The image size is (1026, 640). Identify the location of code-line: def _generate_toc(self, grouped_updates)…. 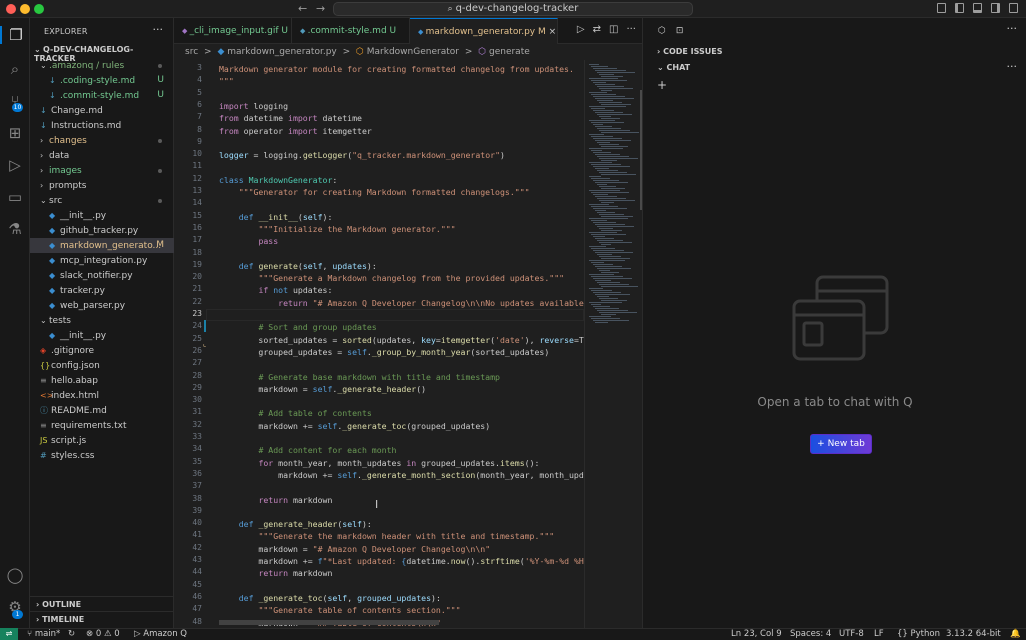
(330, 598).